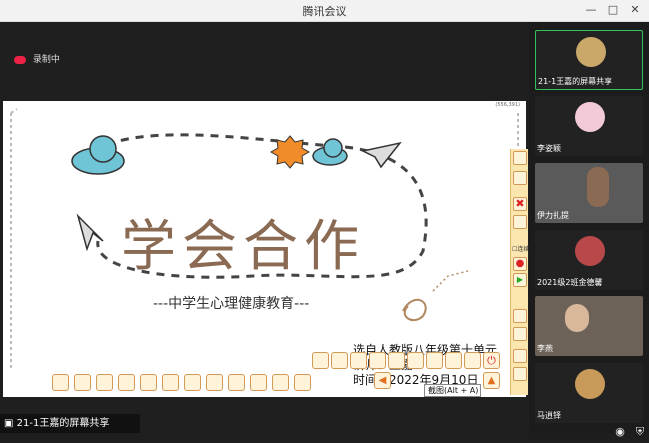  What do you see at coordinates (414, 310) in the screenshot?
I see `swirl-decoration` at bounding box center [414, 310].